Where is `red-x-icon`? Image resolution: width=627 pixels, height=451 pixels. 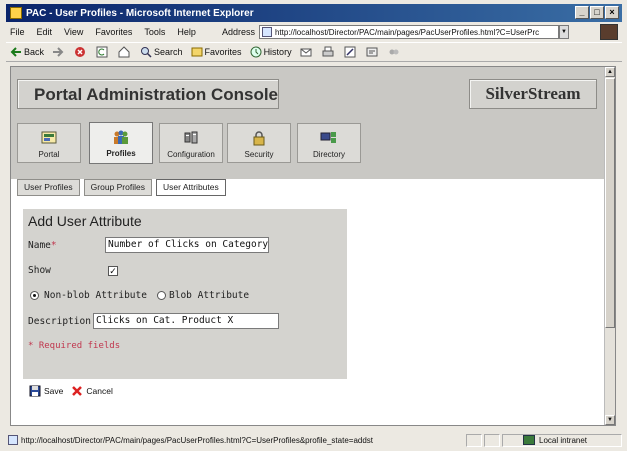
red-x-icon is located at coordinates (77, 391).